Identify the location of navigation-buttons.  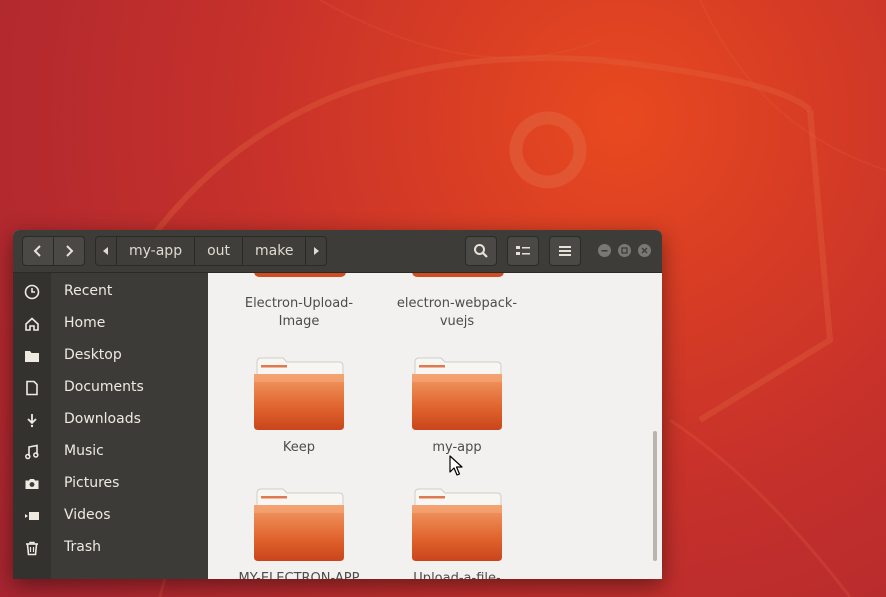
(53, 251).